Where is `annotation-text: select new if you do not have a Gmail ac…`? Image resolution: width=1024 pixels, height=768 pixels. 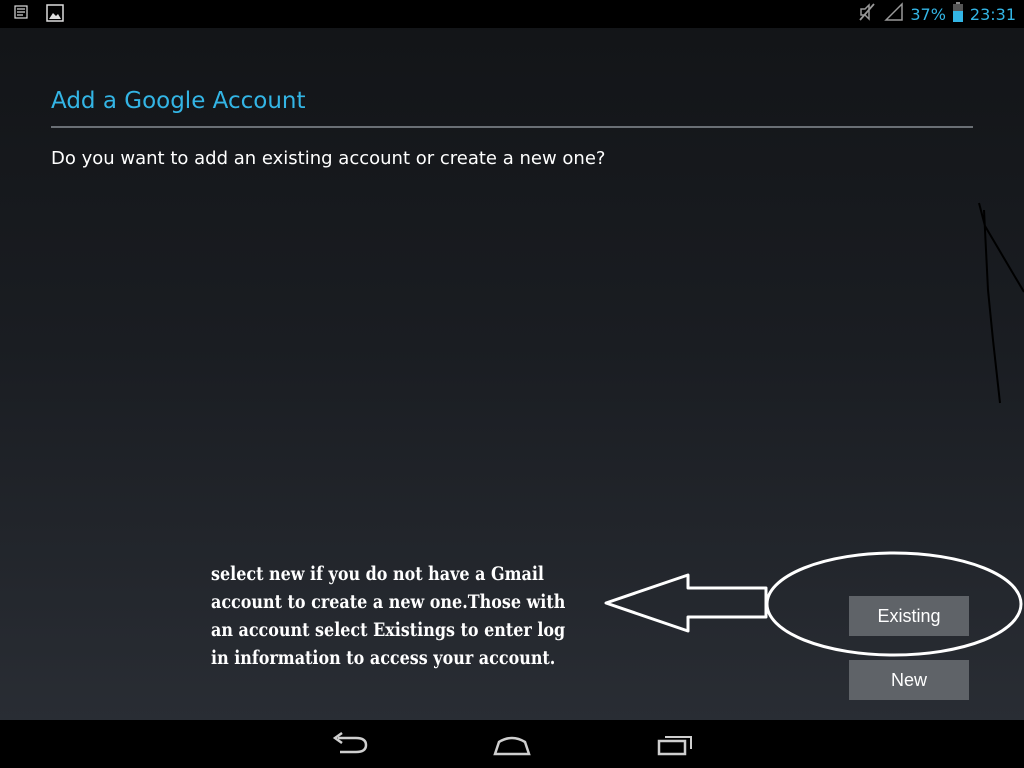 annotation-text: select new if you do not have a Gmail ac… is located at coordinates (388, 616).